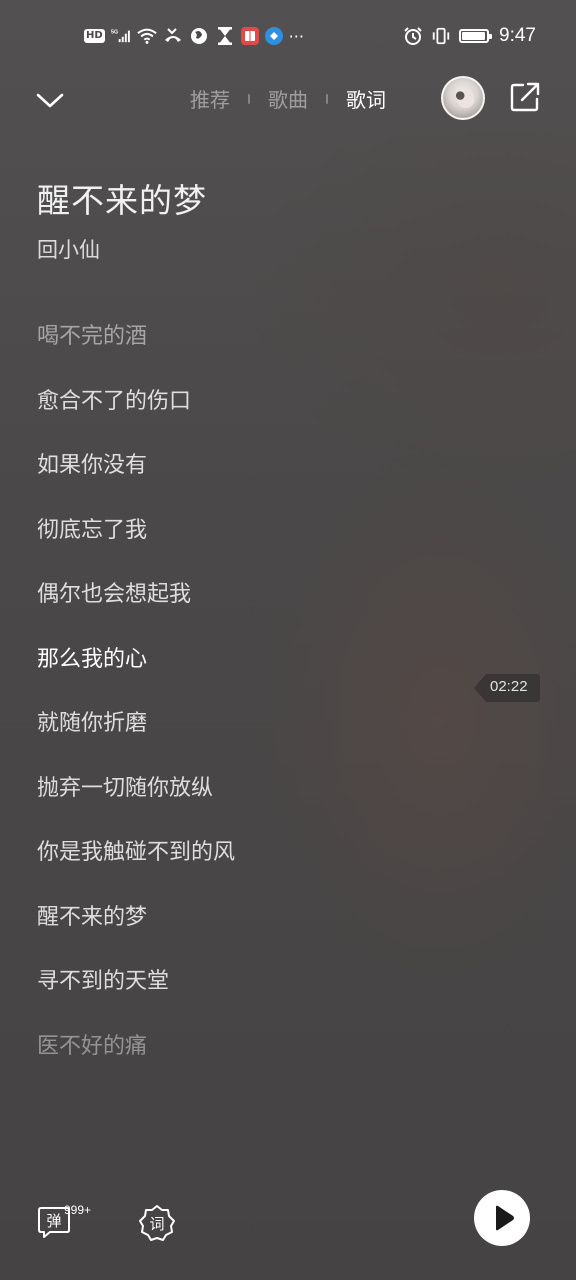 Image resolution: width=576 pixels, height=1280 pixels. I want to click on status-left: HD 5G ···, so click(194, 36).